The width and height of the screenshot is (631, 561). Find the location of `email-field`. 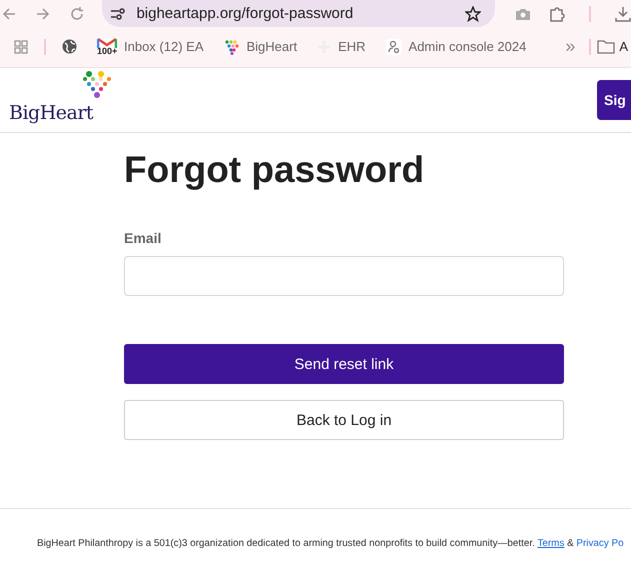

email-field is located at coordinates (344, 276).